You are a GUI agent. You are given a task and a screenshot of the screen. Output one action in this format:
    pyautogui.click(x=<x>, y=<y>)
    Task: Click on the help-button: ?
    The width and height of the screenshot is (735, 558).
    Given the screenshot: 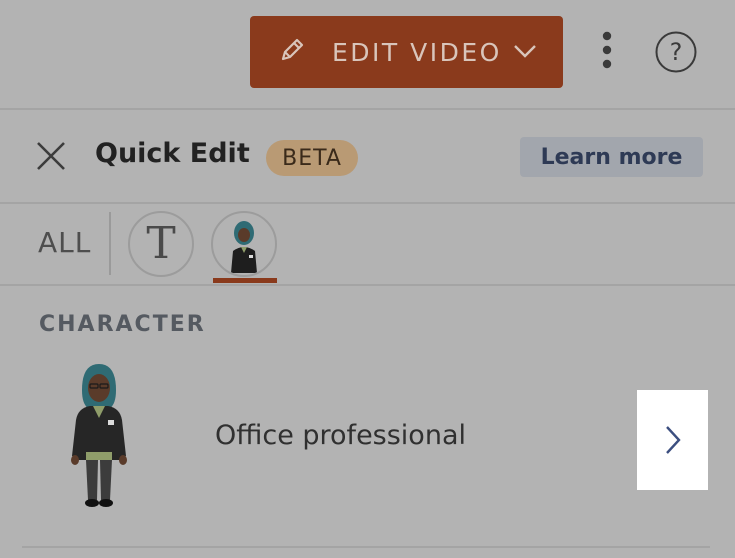 What is the action you would take?
    pyautogui.click(x=676, y=52)
    